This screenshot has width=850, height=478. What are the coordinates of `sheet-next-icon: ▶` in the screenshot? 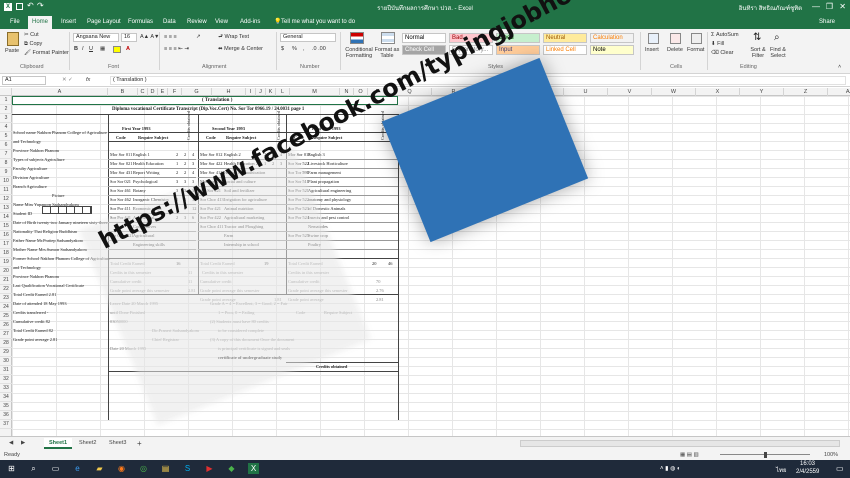 It's located at (23, 443).